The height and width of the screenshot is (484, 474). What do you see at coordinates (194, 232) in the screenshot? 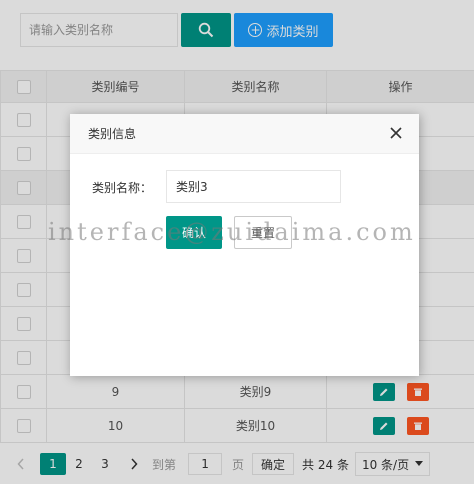
I see `confirm-button: 确认` at bounding box center [194, 232].